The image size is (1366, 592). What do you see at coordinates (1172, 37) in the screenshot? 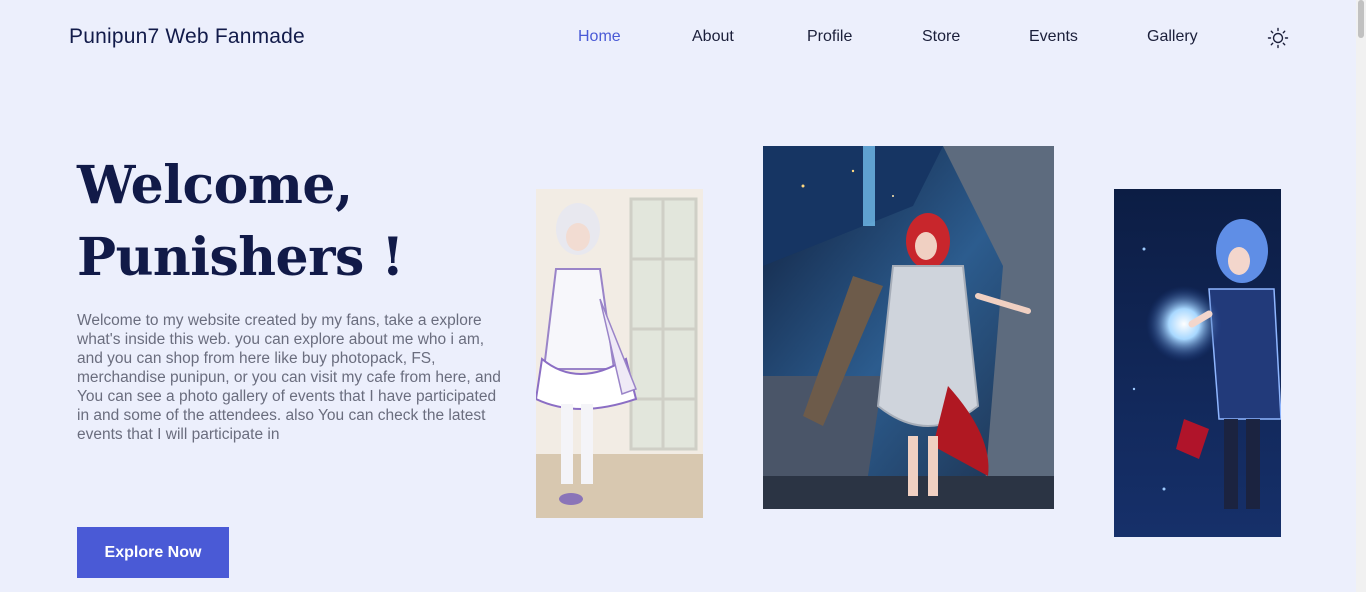
I see `nav-item-gallery: Gallery` at bounding box center [1172, 37].